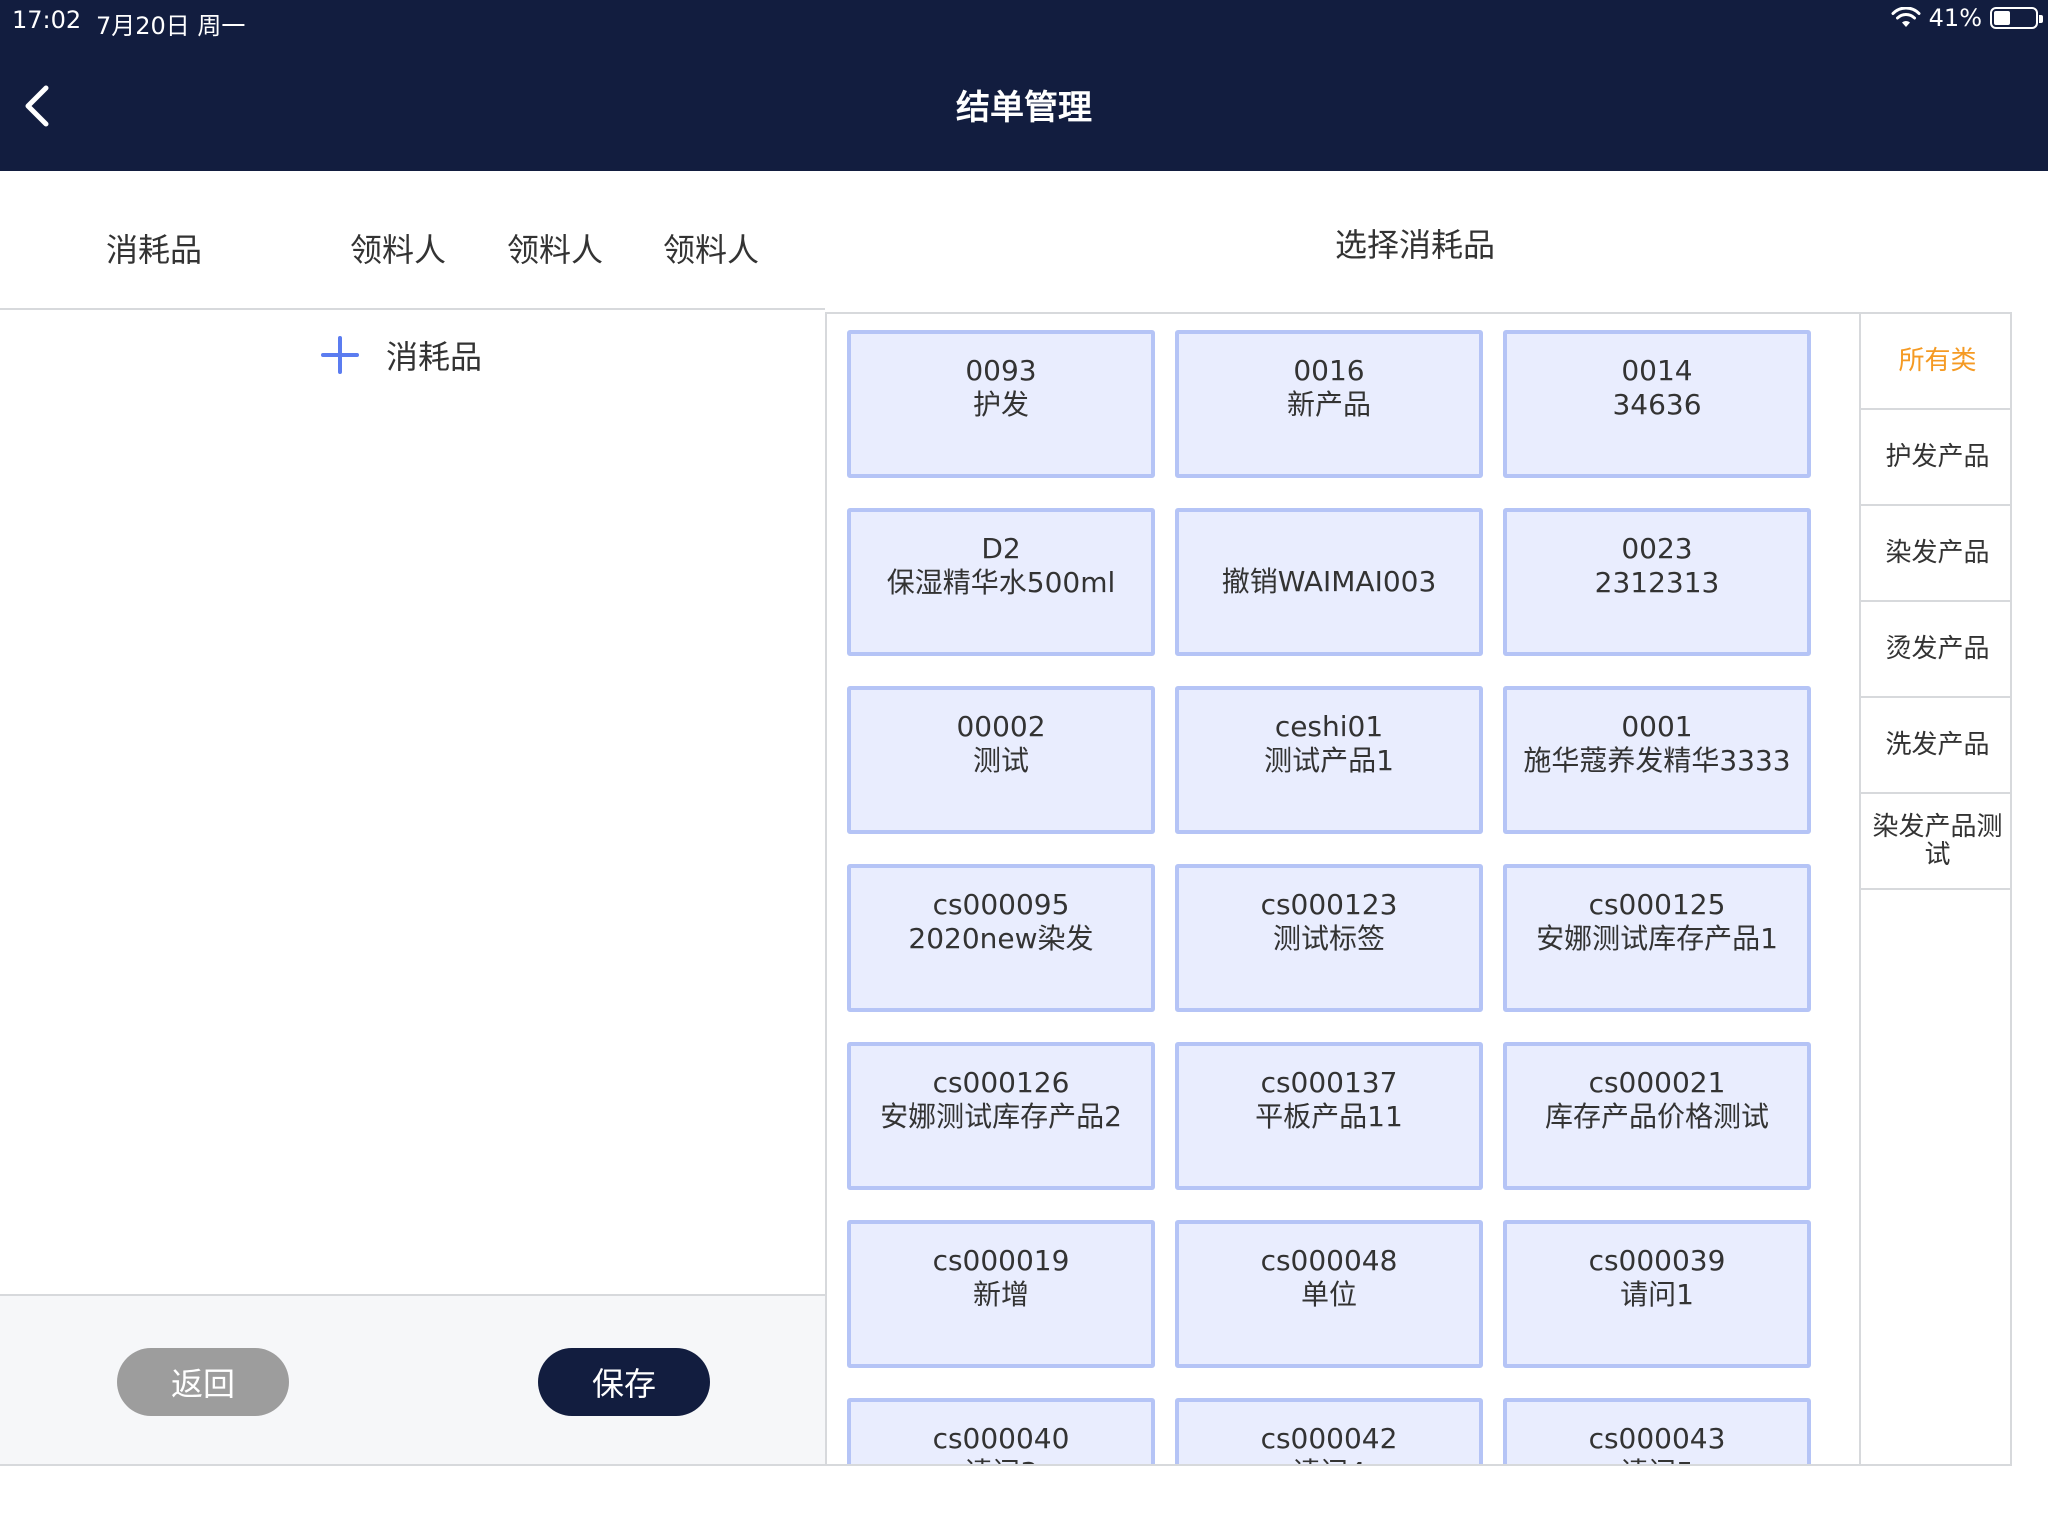 The image size is (2048, 1536). Describe the element at coordinates (1935, 554) in the screenshot. I see `category-item: 染发产品` at that location.